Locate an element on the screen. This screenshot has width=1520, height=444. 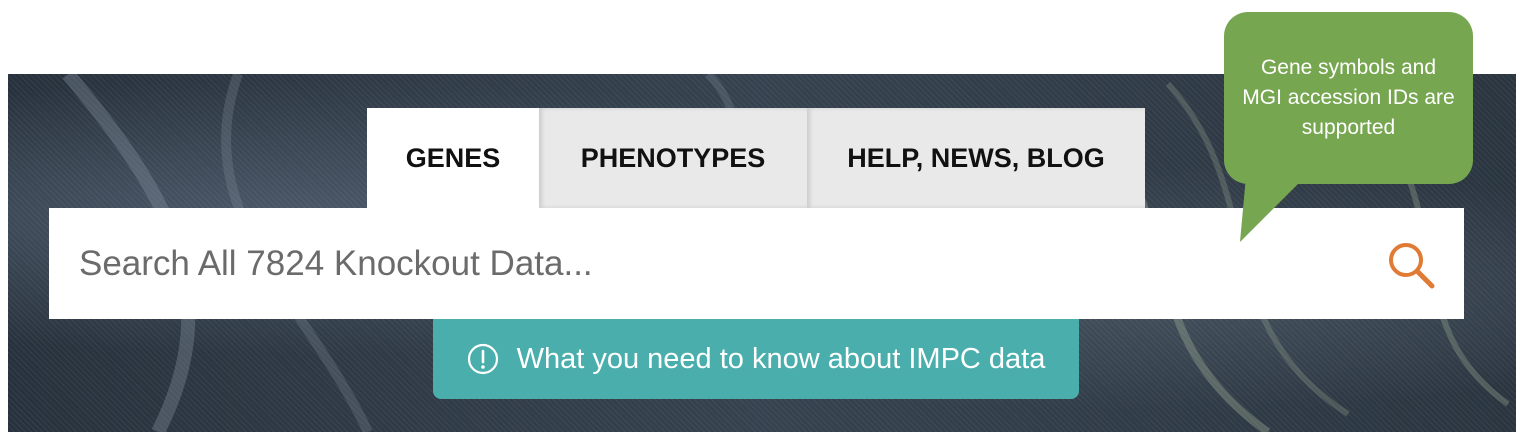
tab-genes: GENES is located at coordinates (453, 158).